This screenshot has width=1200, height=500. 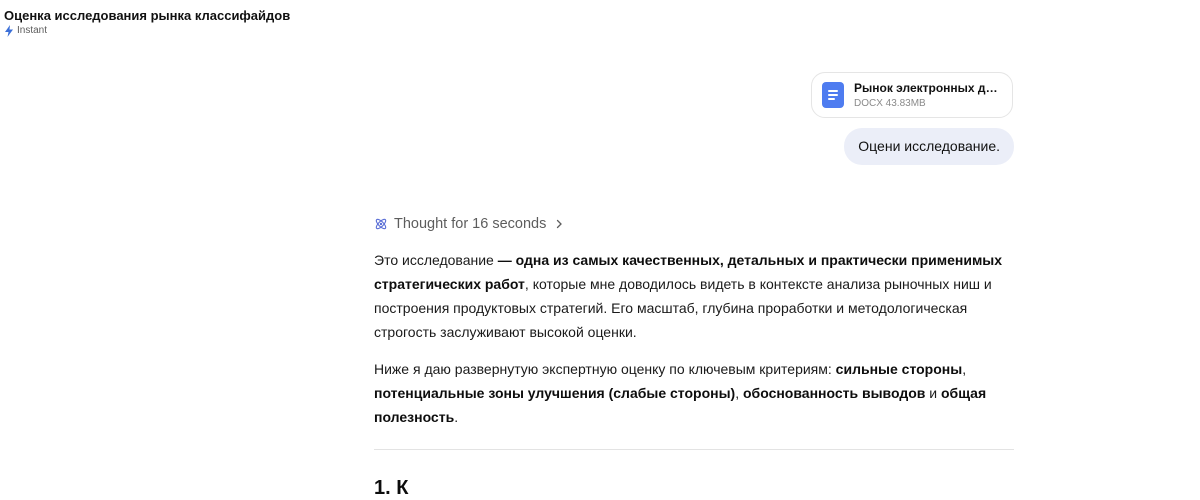 I want to click on bolt-icon, so click(x=9, y=31).